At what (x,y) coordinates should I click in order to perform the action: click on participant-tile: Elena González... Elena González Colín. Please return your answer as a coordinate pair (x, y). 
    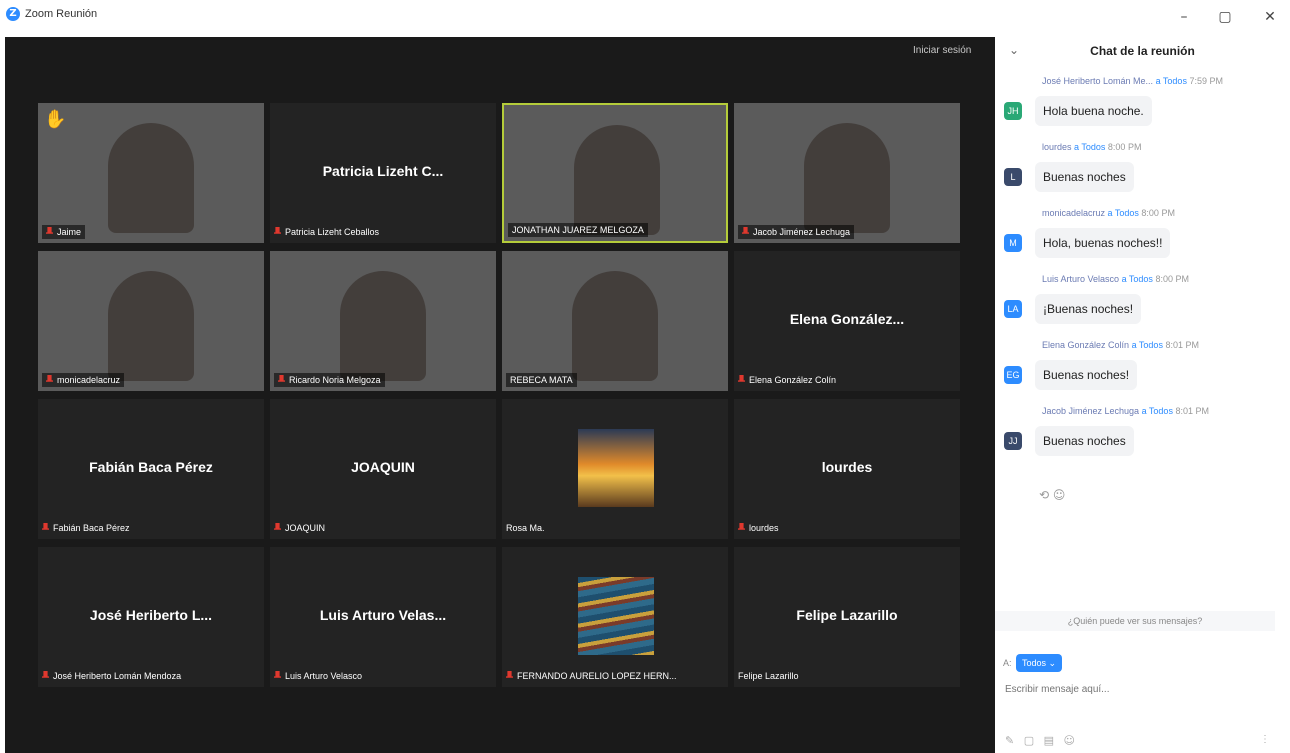
    Looking at the image, I should click on (847, 321).